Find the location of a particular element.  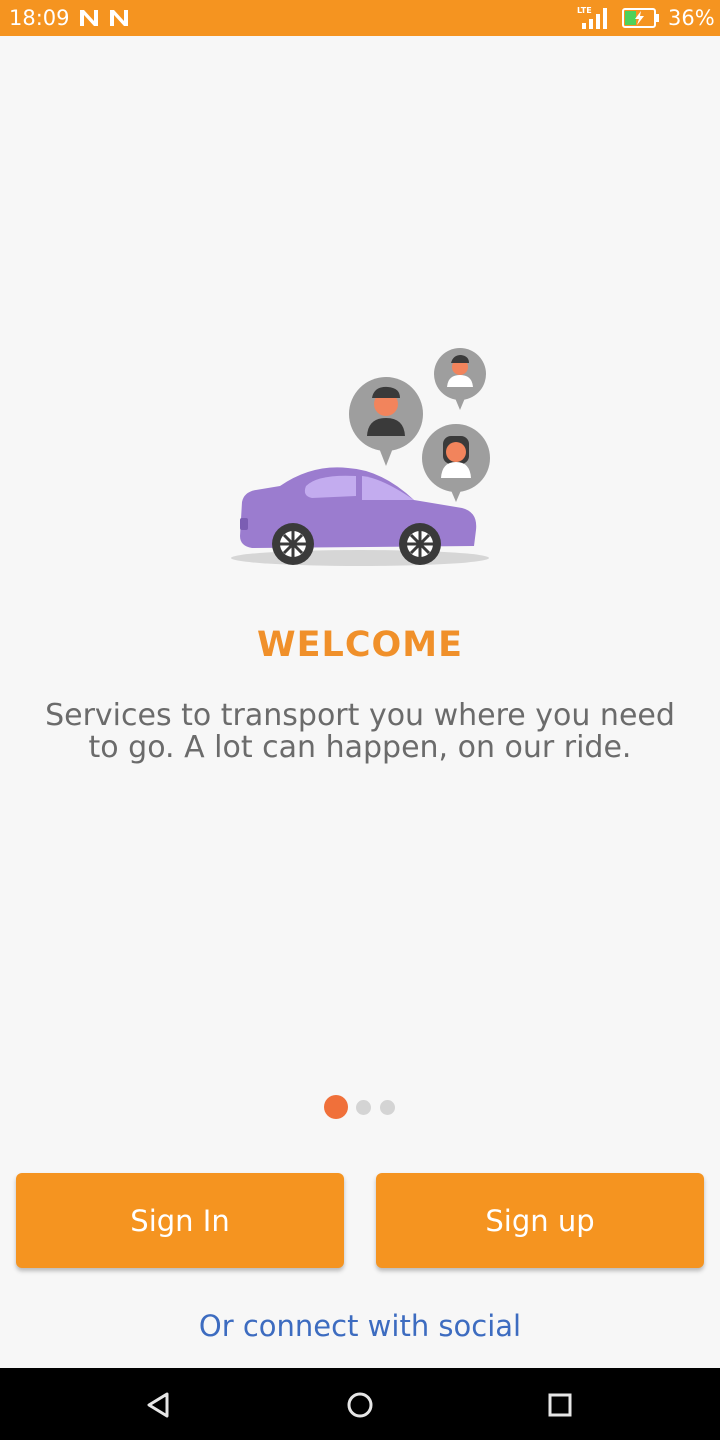

svg-text: LTE is located at coordinates (584, 10).